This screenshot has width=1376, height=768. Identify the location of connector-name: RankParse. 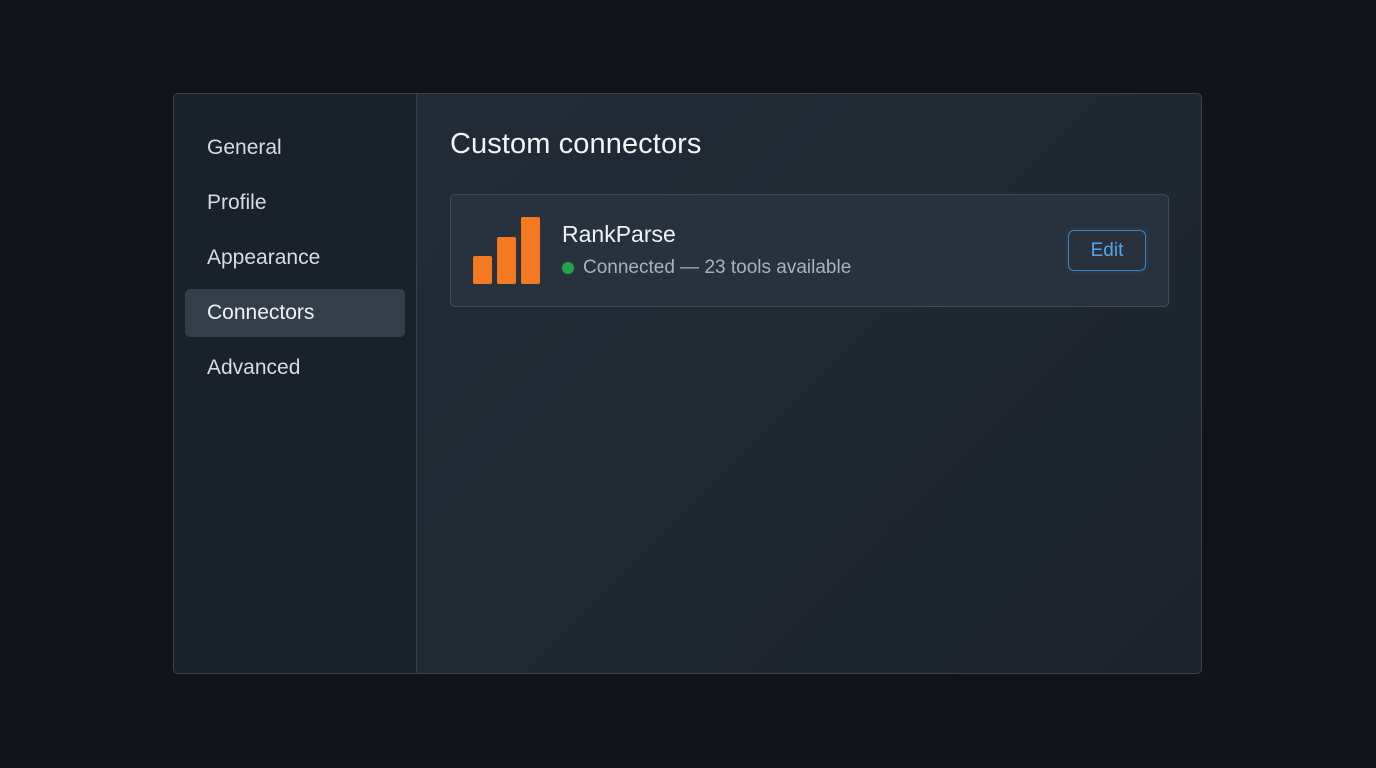
(619, 234).